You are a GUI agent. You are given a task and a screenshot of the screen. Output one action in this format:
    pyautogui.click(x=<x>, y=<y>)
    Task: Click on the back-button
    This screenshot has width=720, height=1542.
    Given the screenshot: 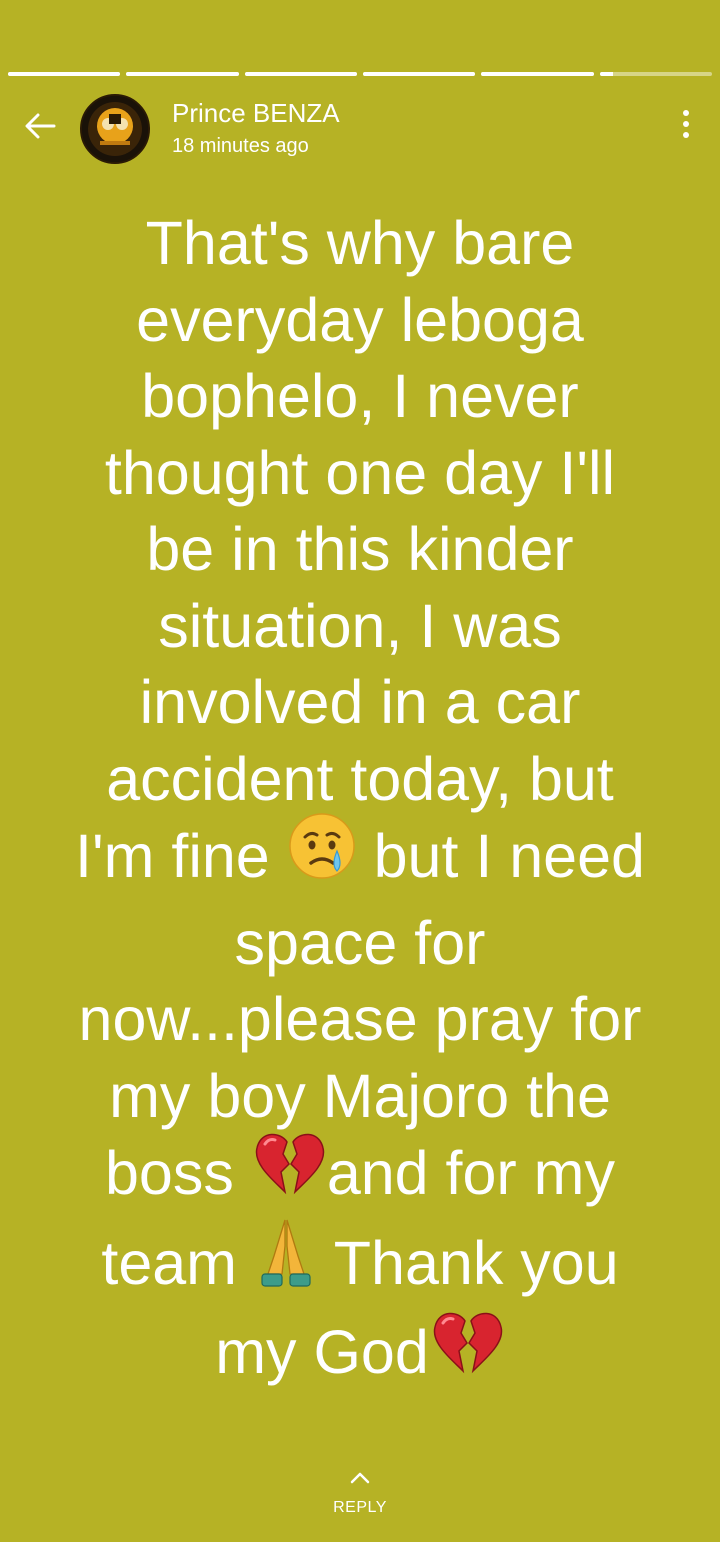 What is the action you would take?
    pyautogui.click(x=40, y=126)
    